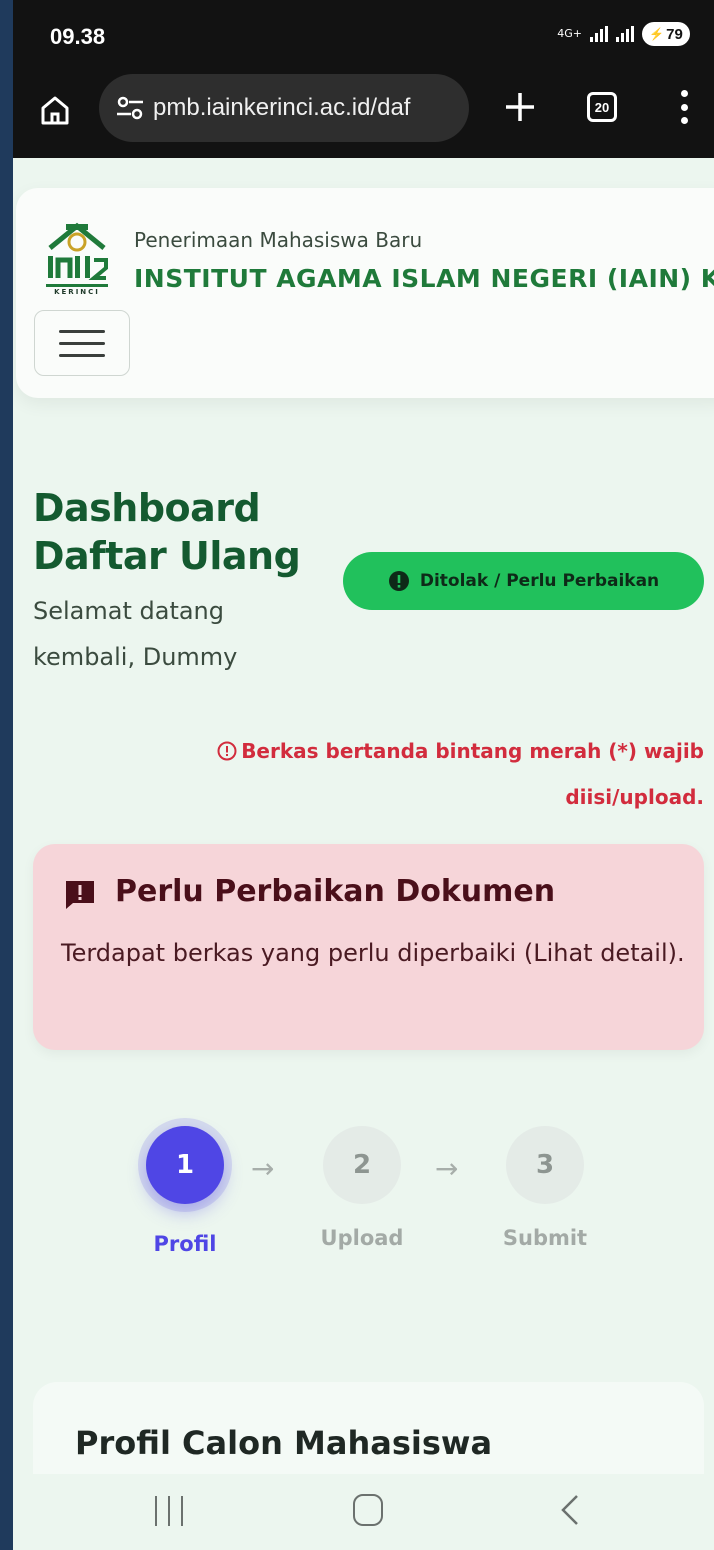  Describe the element at coordinates (167, 532) in the screenshot. I see `page-title-text: Dashboard Daftar Ulang` at that location.